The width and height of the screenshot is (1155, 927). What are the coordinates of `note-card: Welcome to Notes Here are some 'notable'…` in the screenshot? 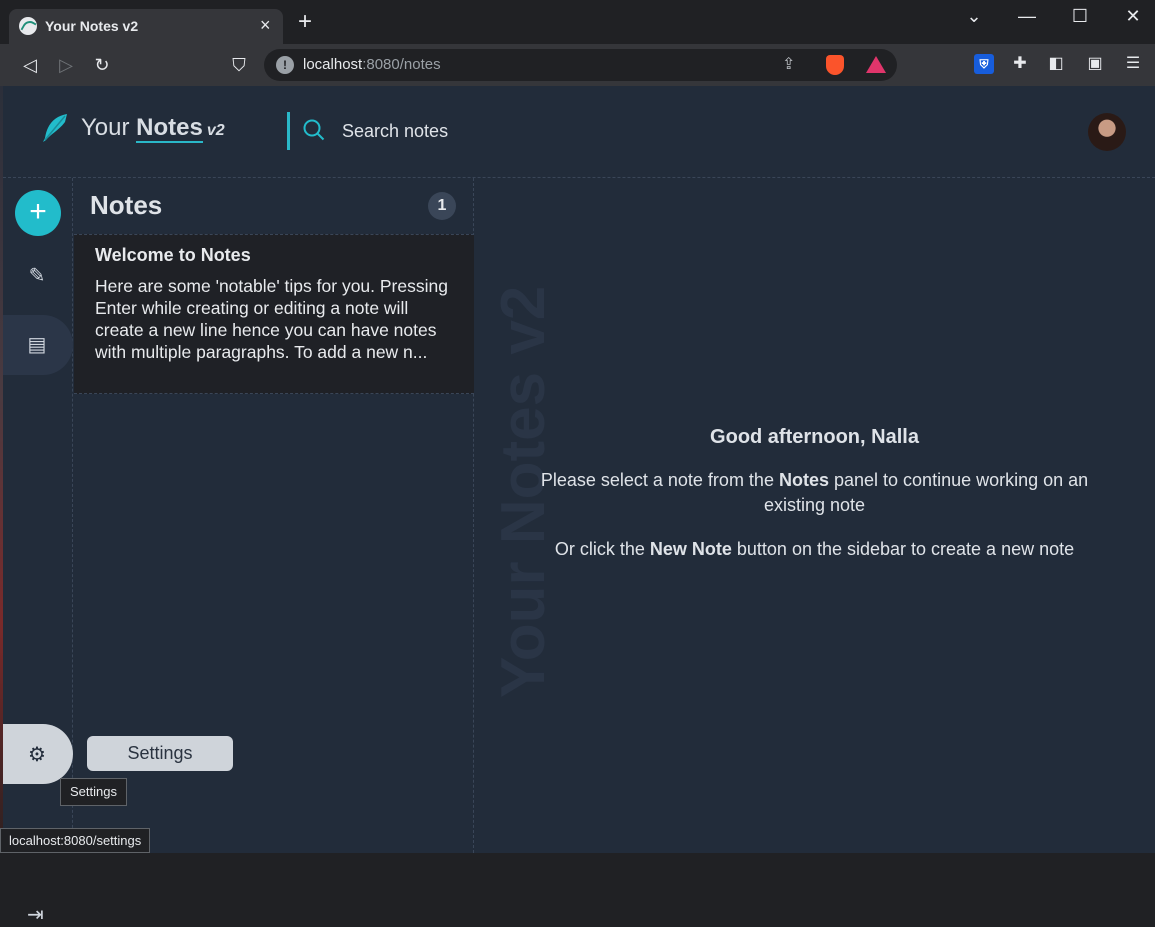 It's located at (274, 314).